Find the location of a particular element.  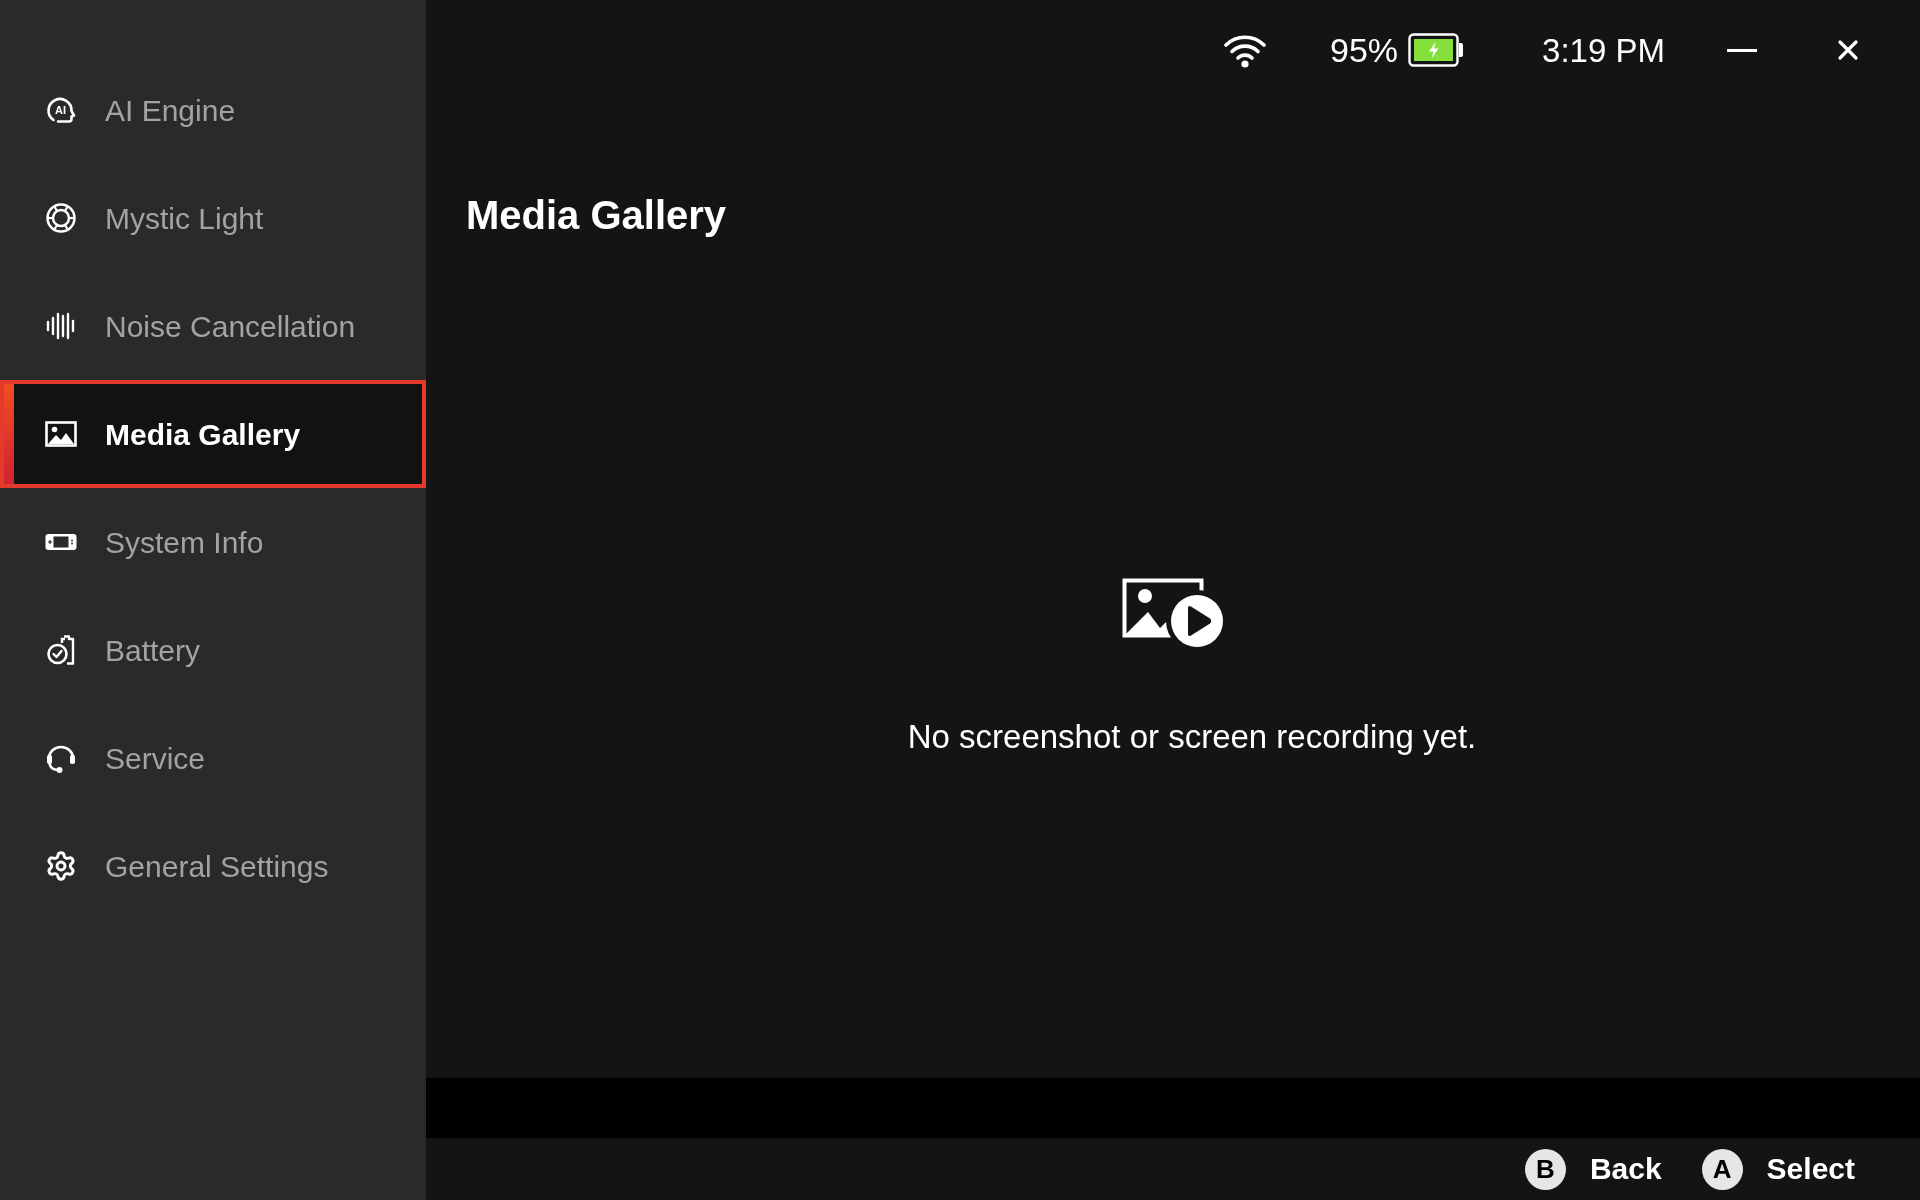

footer-action-button: Select is located at coordinates (1810, 1169).